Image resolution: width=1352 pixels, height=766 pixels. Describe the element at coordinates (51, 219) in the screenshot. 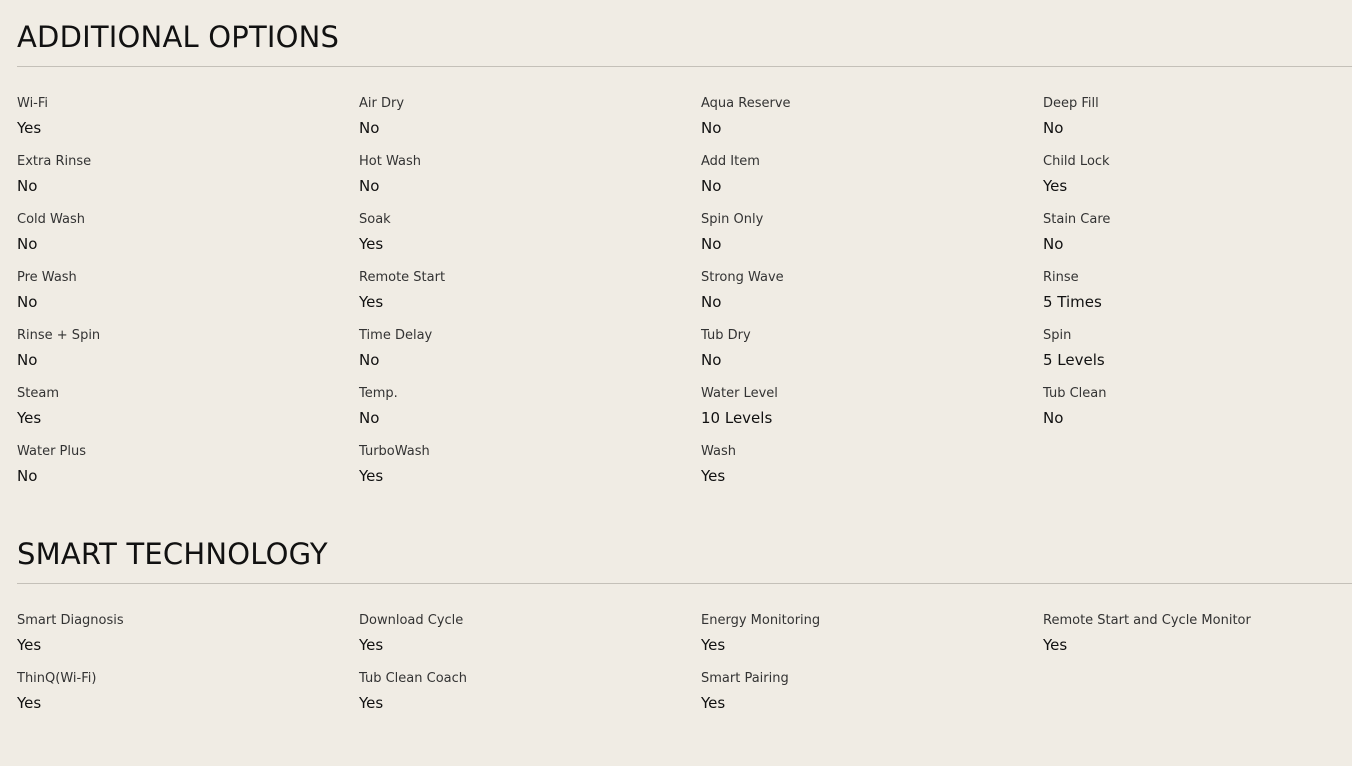

I see `spec-label: Cold Wash` at that location.